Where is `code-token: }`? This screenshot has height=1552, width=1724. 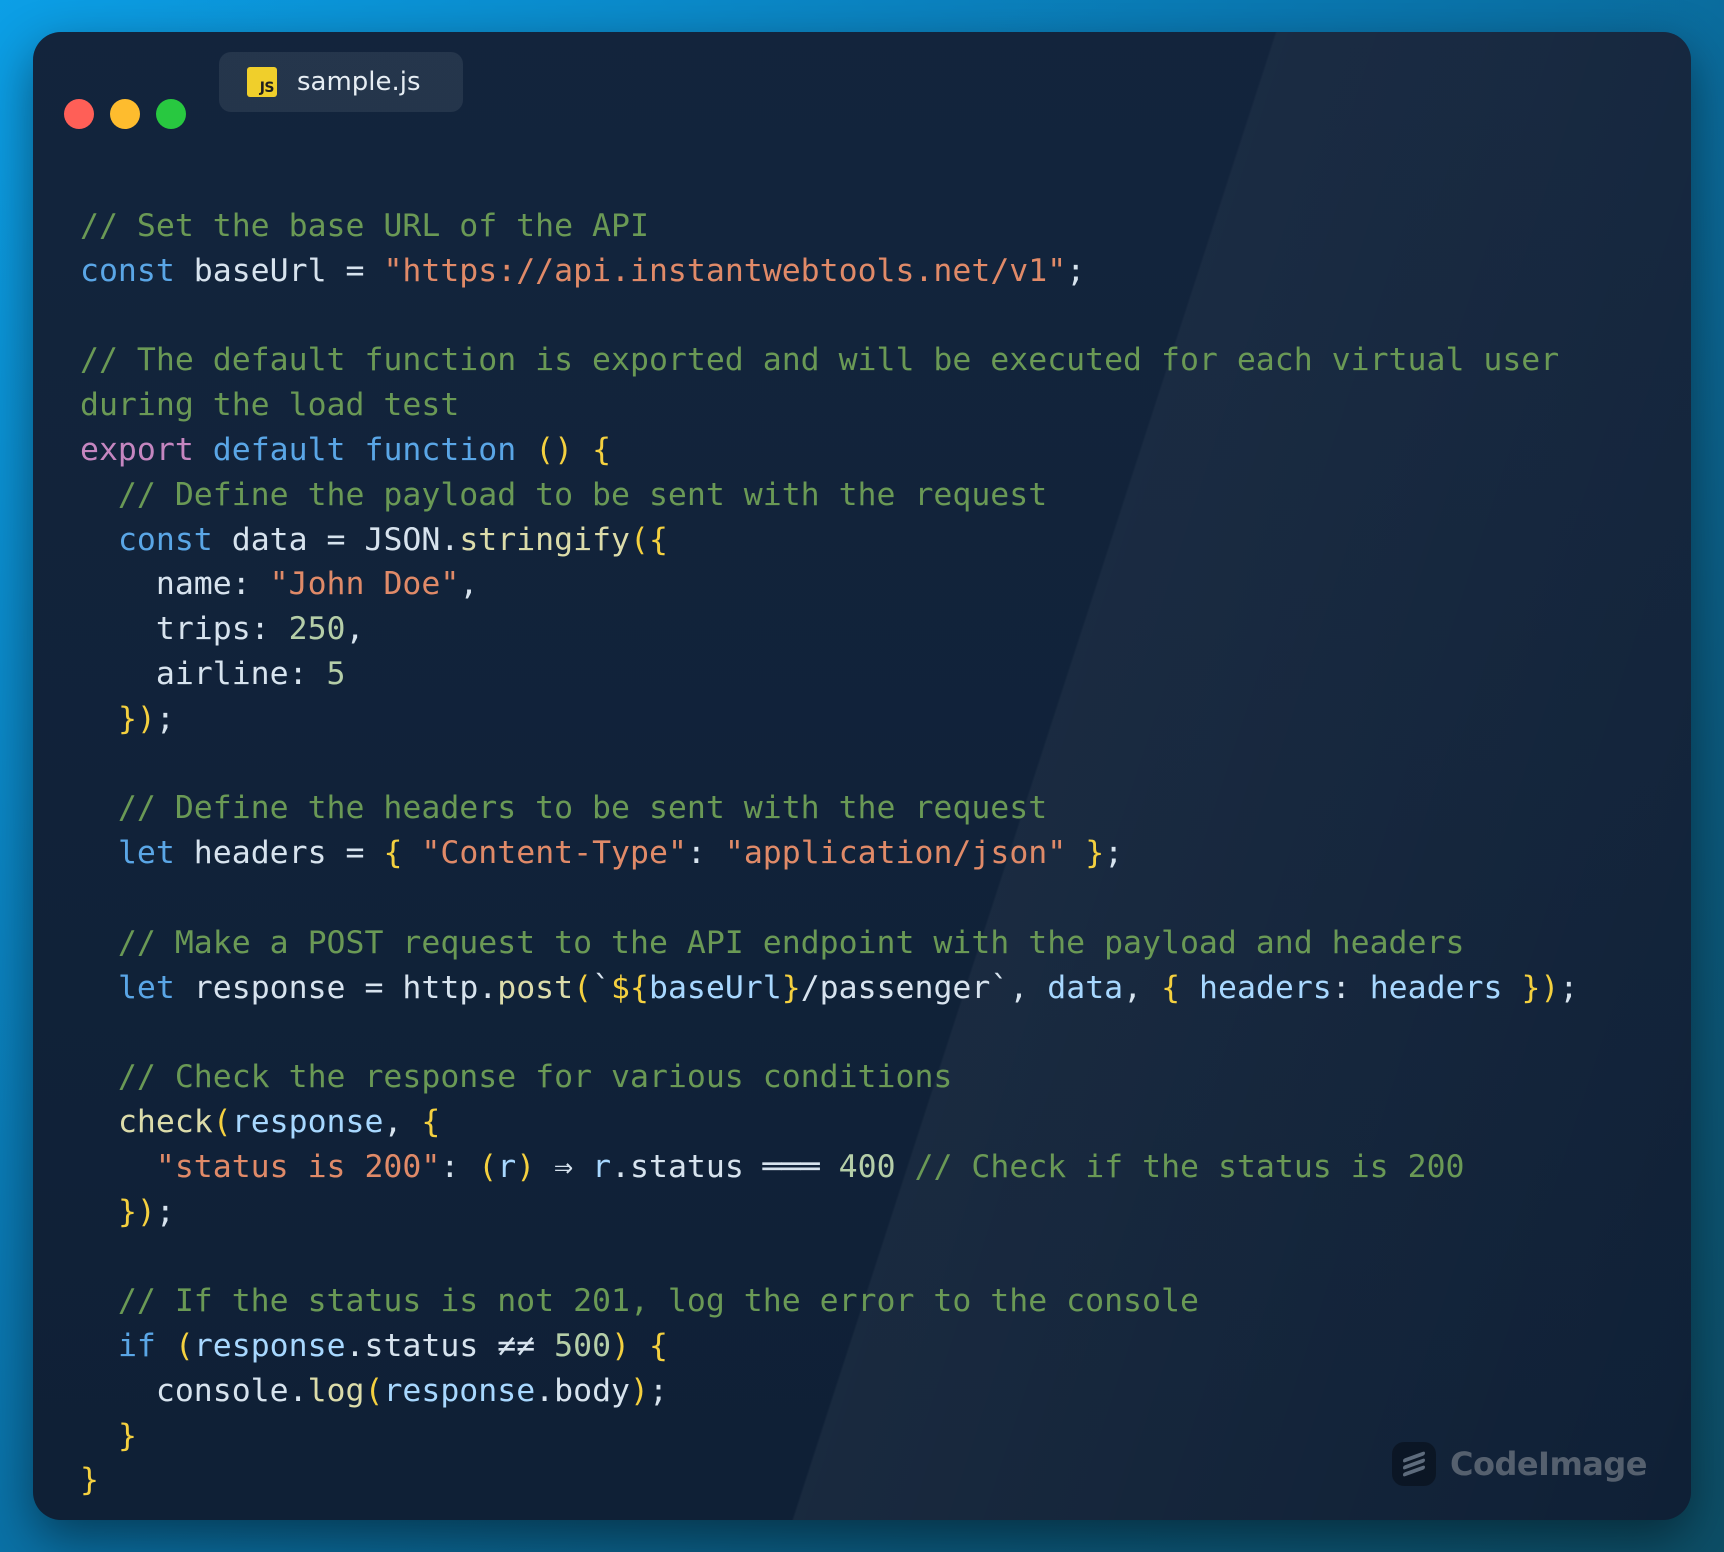 code-token: } is located at coordinates (89, 1480).